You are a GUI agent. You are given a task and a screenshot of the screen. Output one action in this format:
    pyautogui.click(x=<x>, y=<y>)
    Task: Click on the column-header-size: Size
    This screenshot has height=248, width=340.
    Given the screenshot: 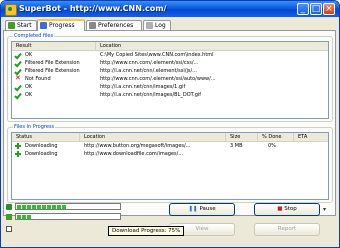 What is the action you would take?
    pyautogui.click(x=242, y=137)
    